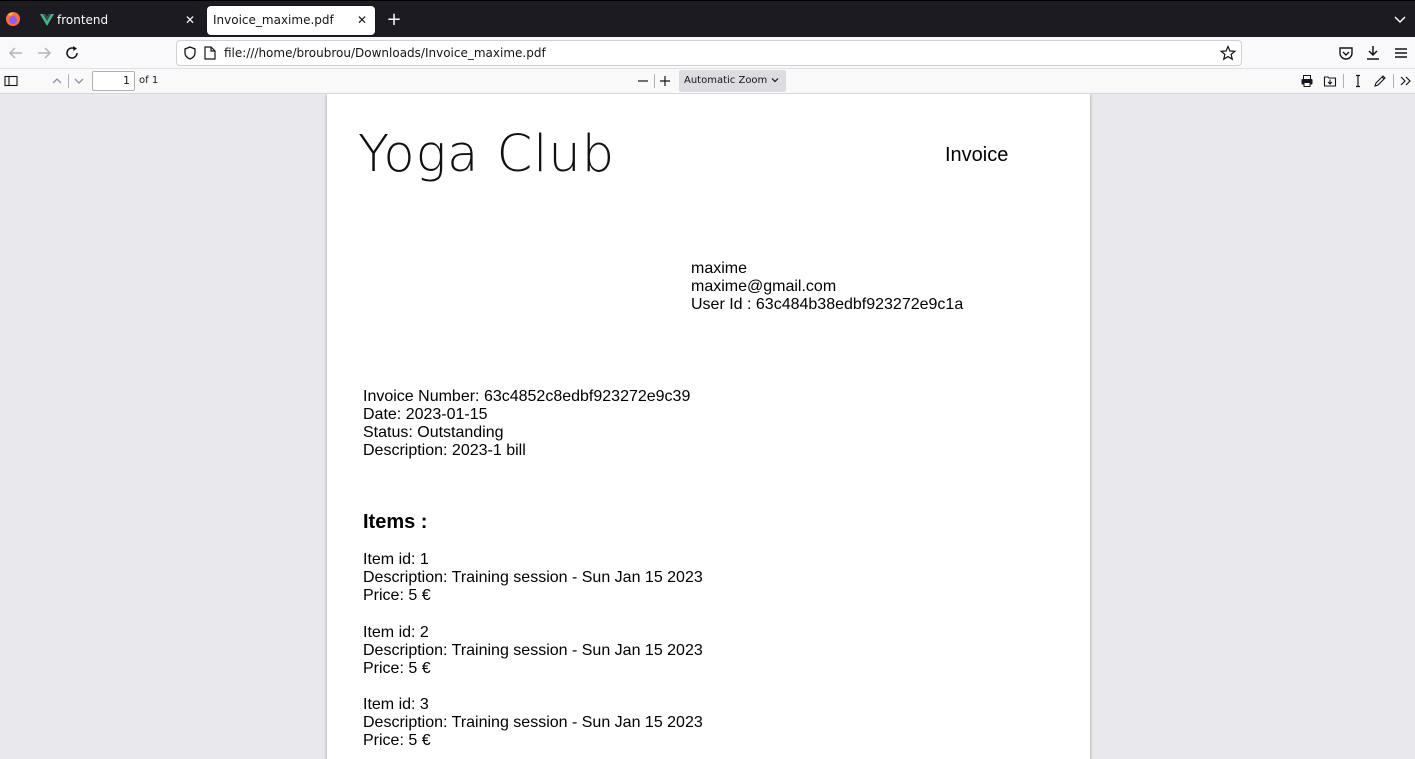 This screenshot has height=759, width=1415. I want to click on shield-icon, so click(190, 53).